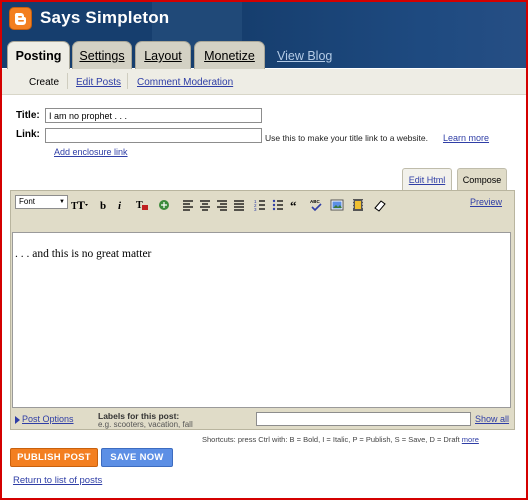 This screenshot has width=528, height=500. I want to click on chevron-down-icon: ▼, so click(62, 202).